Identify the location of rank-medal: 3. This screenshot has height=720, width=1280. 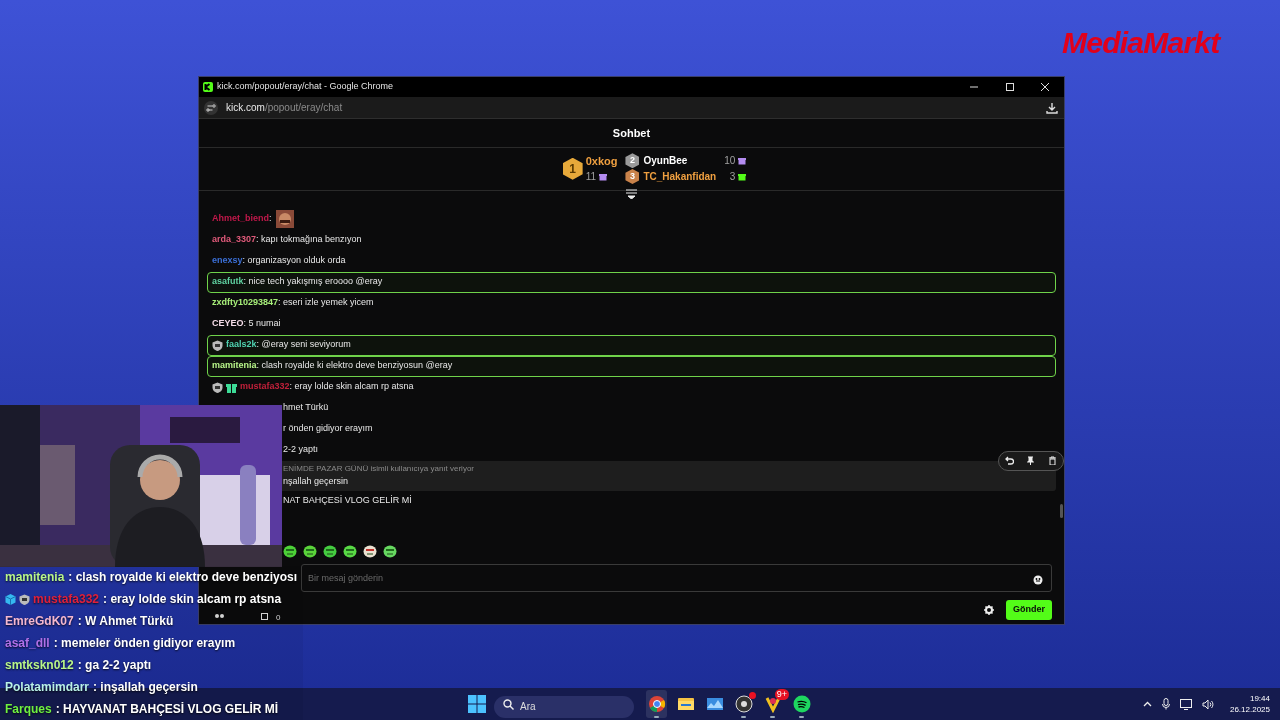
(632, 177).